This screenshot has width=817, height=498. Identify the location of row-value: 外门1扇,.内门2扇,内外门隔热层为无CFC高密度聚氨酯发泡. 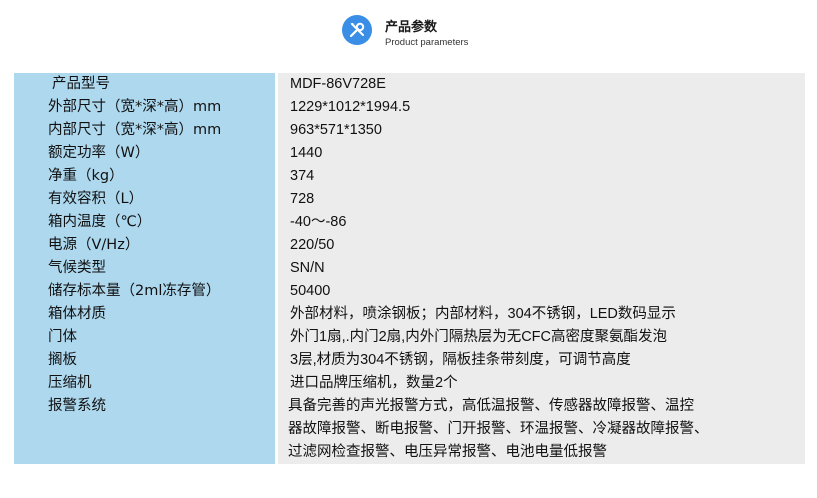
(541, 337).